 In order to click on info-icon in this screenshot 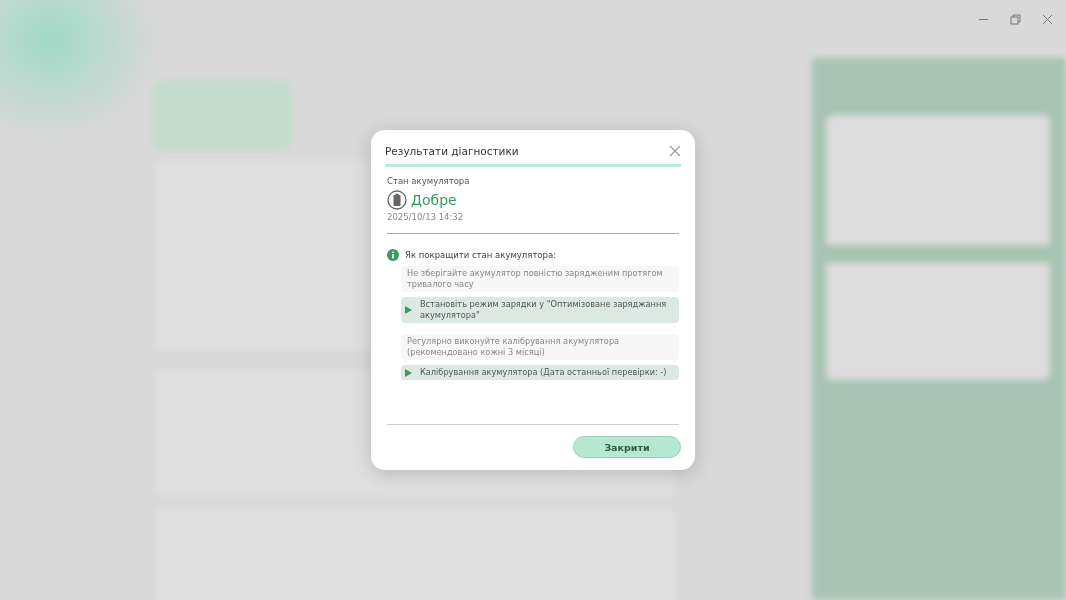, I will do `click(393, 255)`.